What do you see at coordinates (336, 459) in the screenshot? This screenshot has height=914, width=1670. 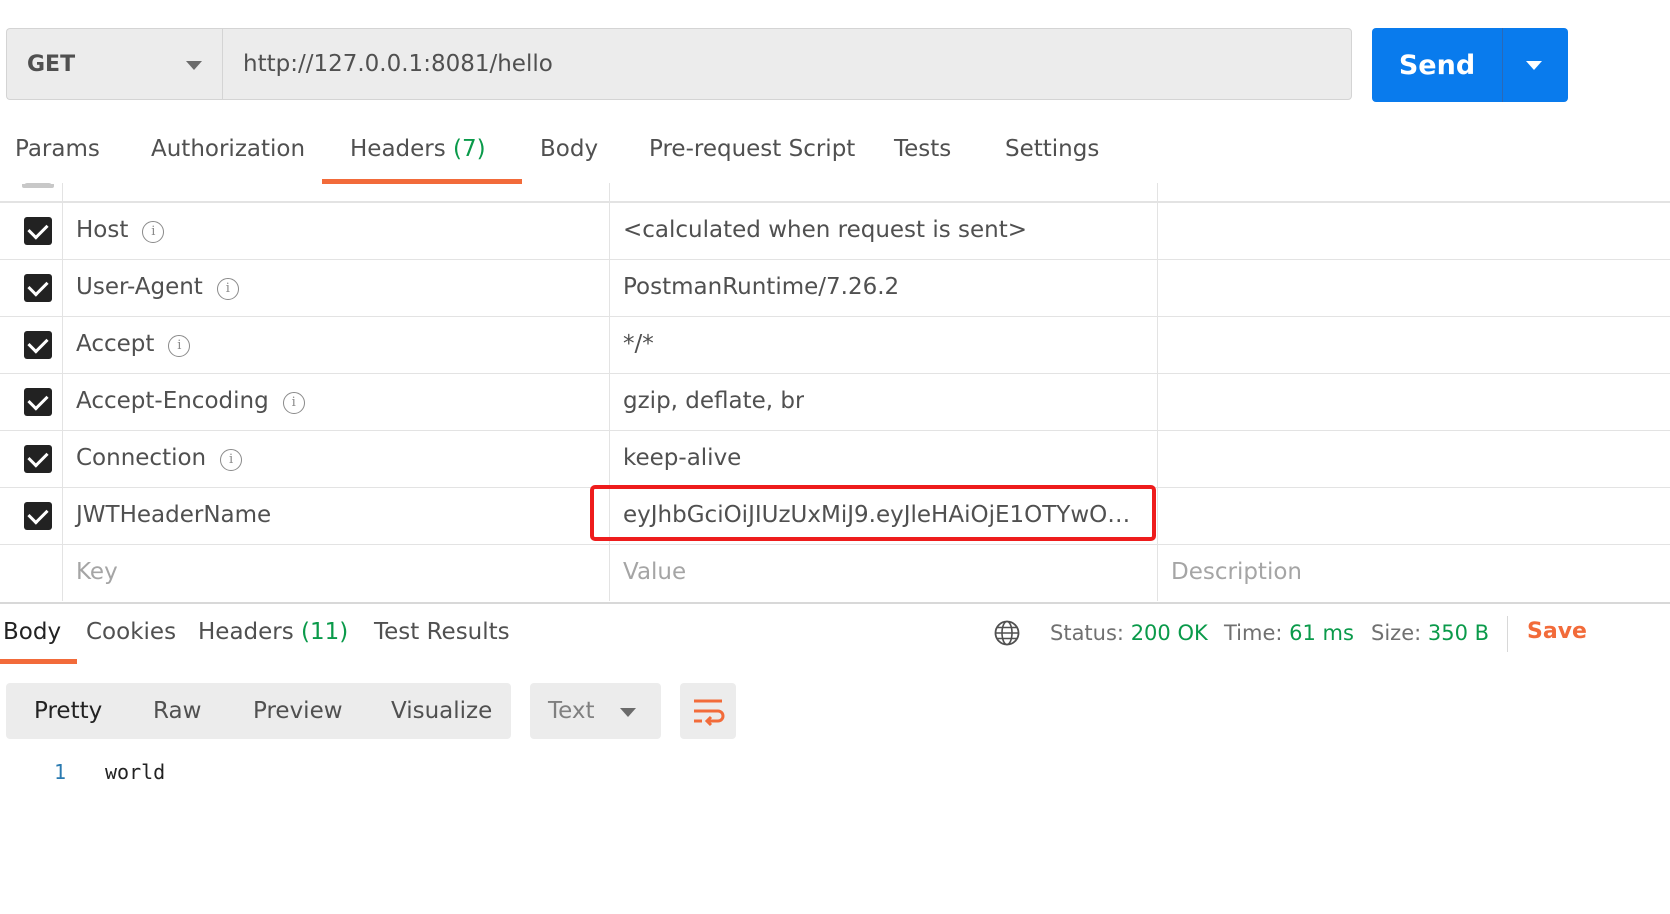 I see `key-cell: Connection i` at bounding box center [336, 459].